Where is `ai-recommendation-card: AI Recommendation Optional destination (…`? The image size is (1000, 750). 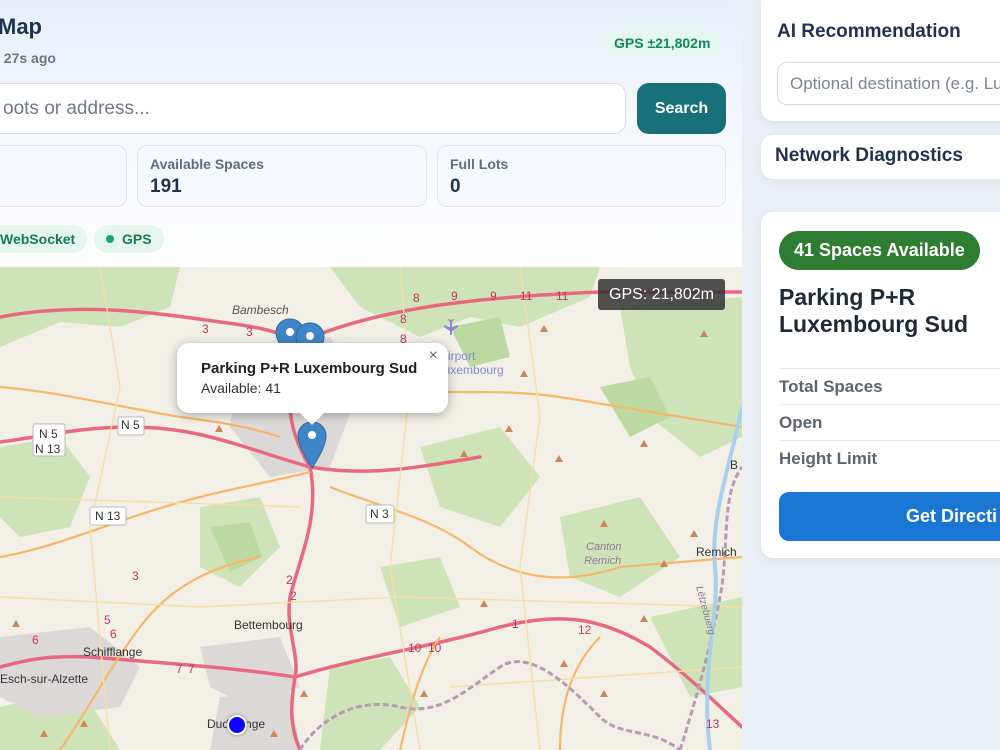 ai-recommendation-card: AI Recommendation Optional destination (… is located at coordinates (880, 60).